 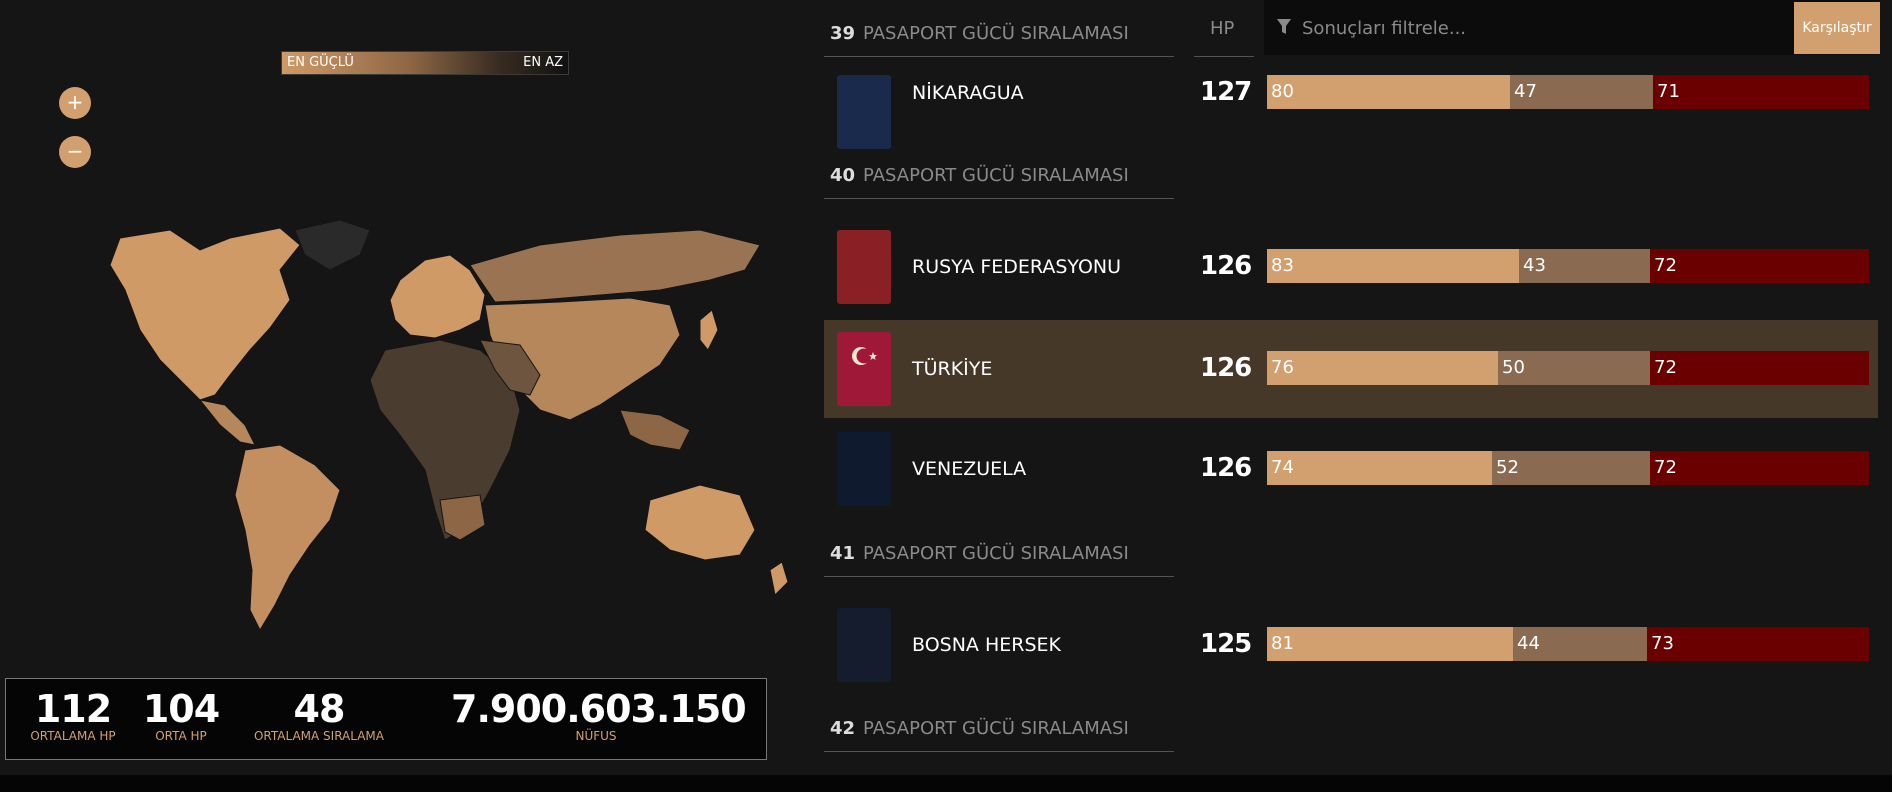 What do you see at coordinates (425, 63) in the screenshot?
I see `map-legend: EN GÜÇLÜ EN AZ` at bounding box center [425, 63].